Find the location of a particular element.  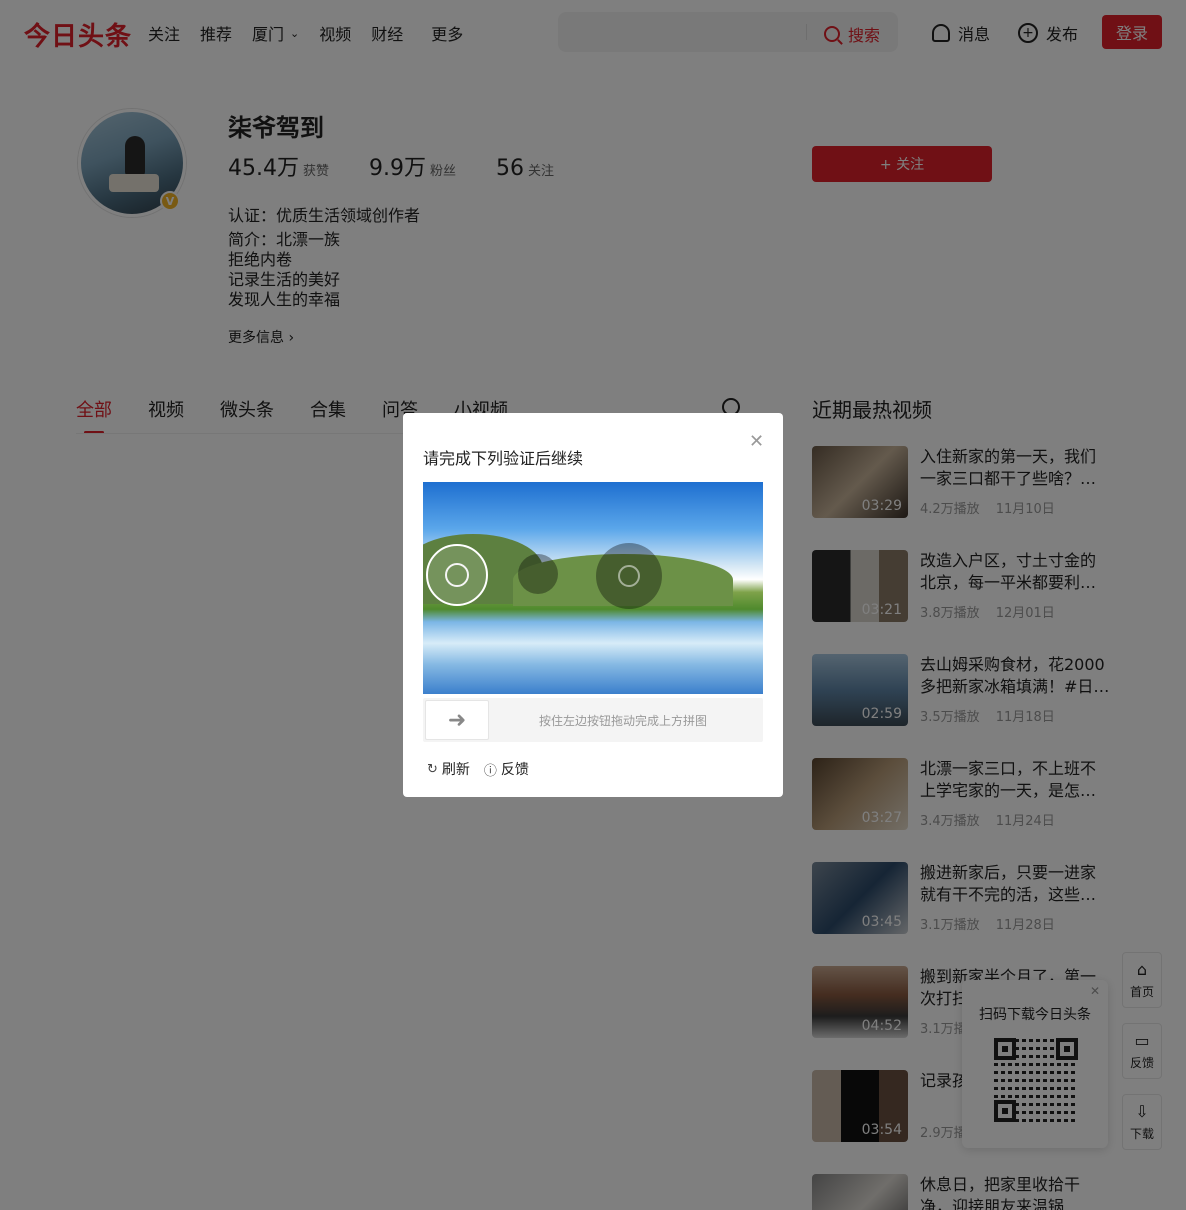

puzzle-target-inner is located at coordinates (629, 576).